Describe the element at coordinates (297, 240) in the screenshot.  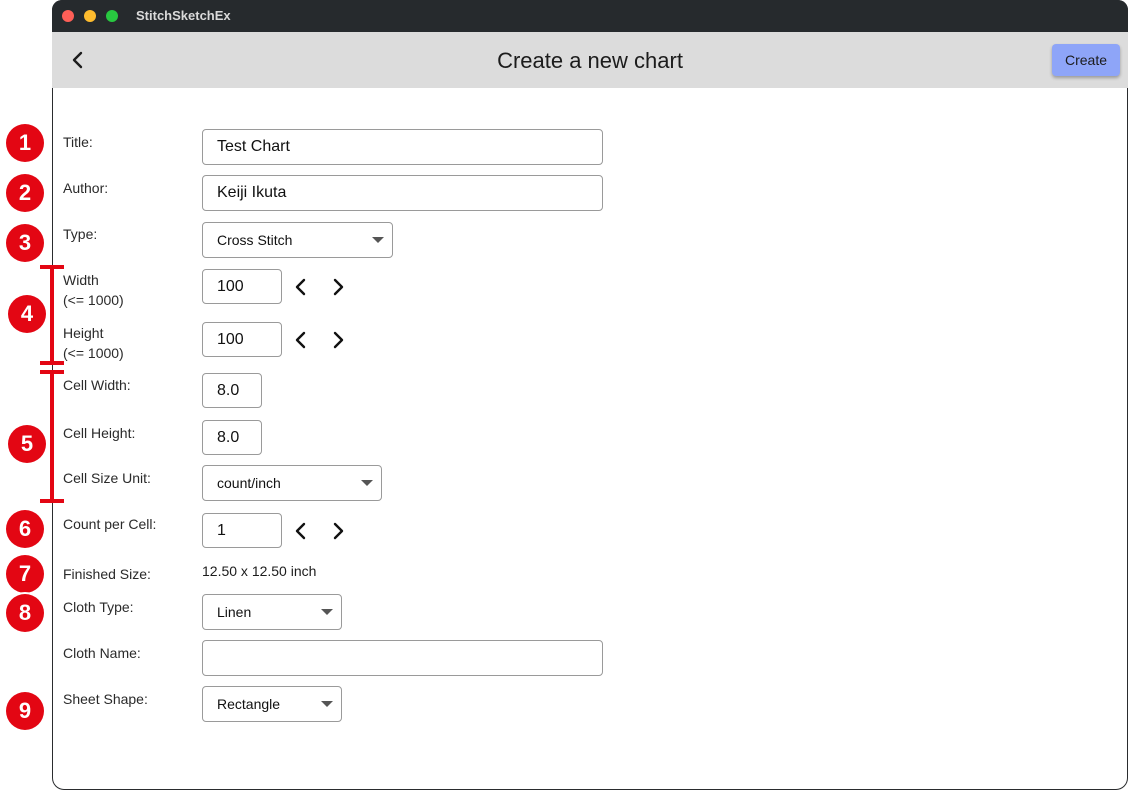
I see `type-select: Cross Stitch` at that location.